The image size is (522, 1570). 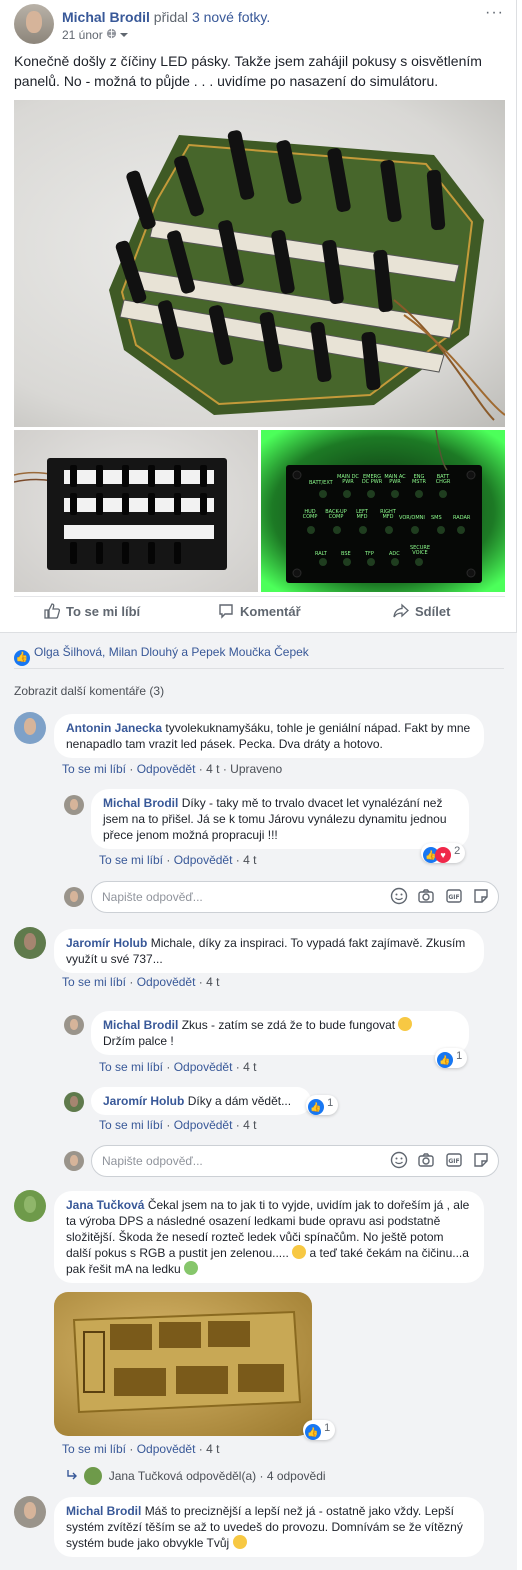 What do you see at coordinates (196, 1476) in the screenshot?
I see `view-replies-link: Jana Tučková odpověděl(a) · 4 odpovědi` at bounding box center [196, 1476].